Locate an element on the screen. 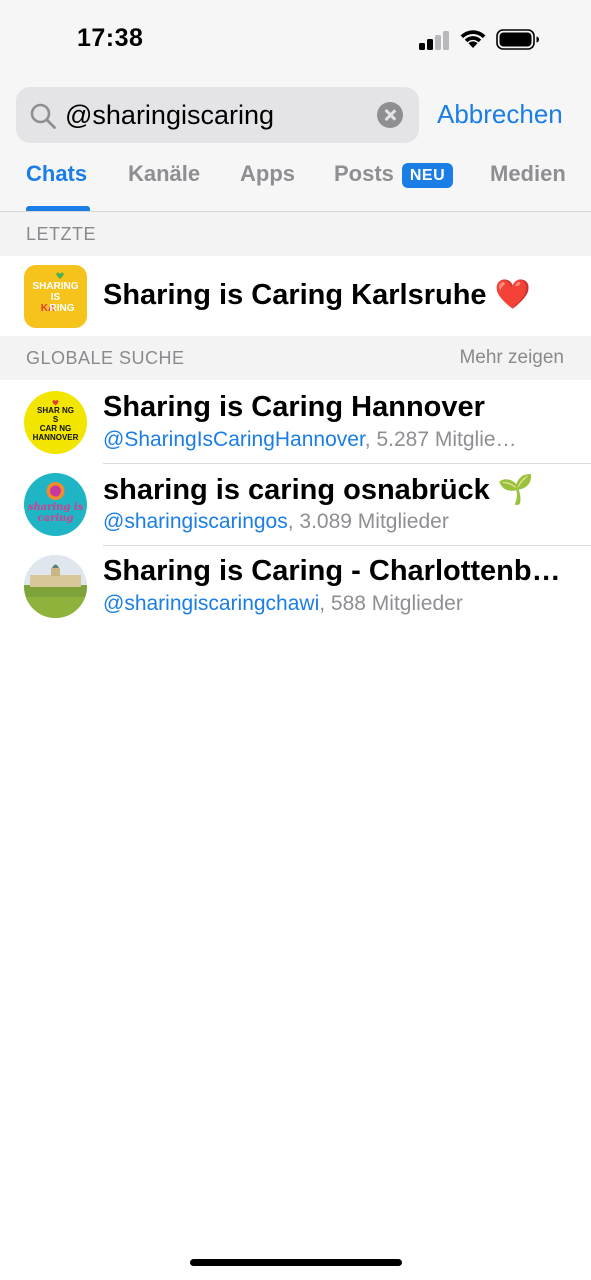 The image size is (591, 1280). username-link: @sharingiscaringos is located at coordinates (195, 521).